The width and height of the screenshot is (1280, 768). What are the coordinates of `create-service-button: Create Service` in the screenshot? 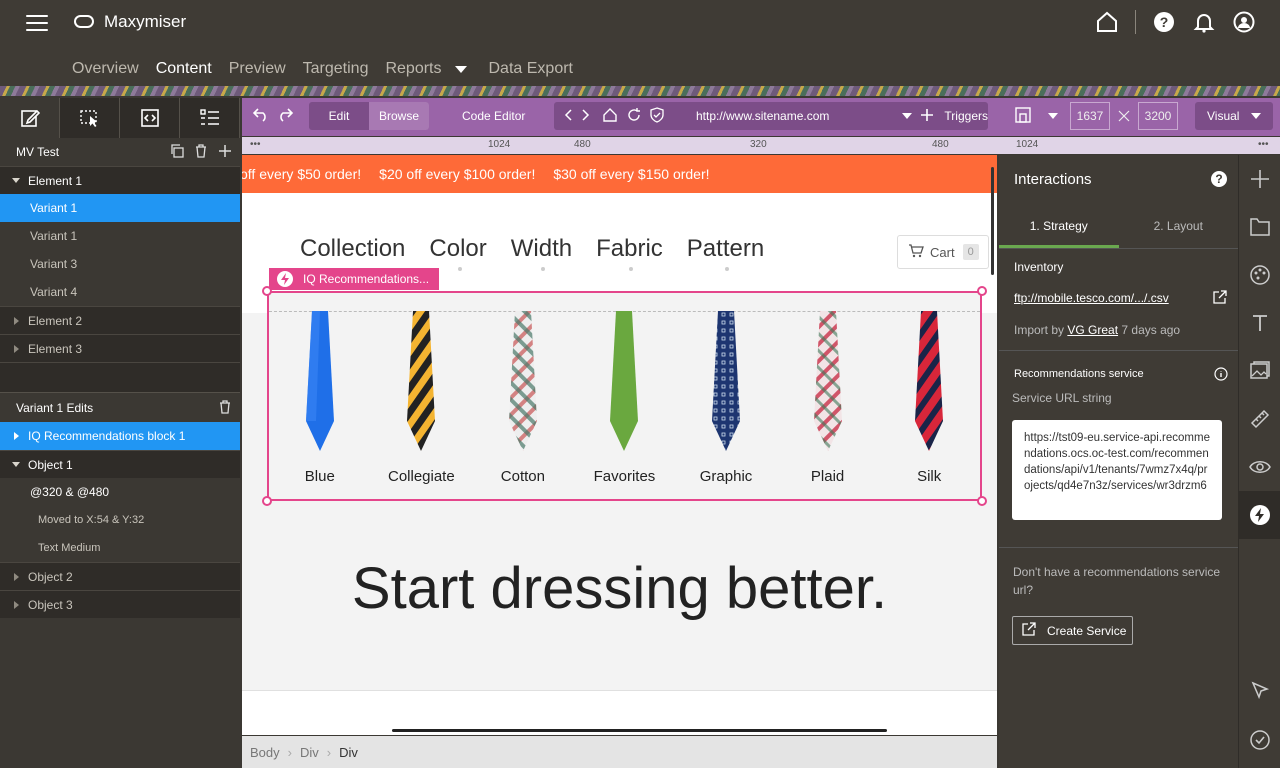 It's located at (1072, 630).